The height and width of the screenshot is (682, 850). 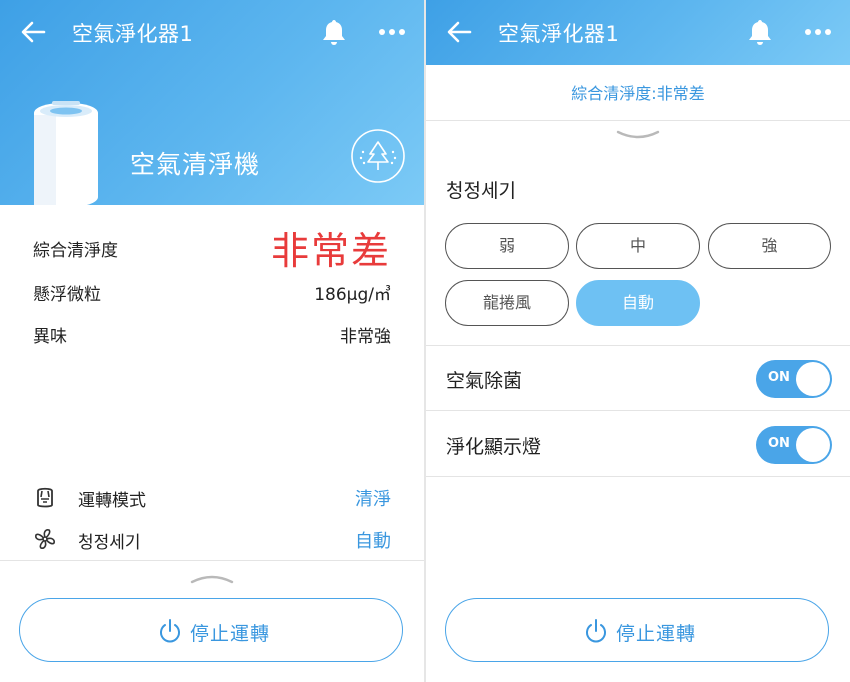 What do you see at coordinates (794, 445) in the screenshot?
I see `indicator-light-toggle: ON` at bounding box center [794, 445].